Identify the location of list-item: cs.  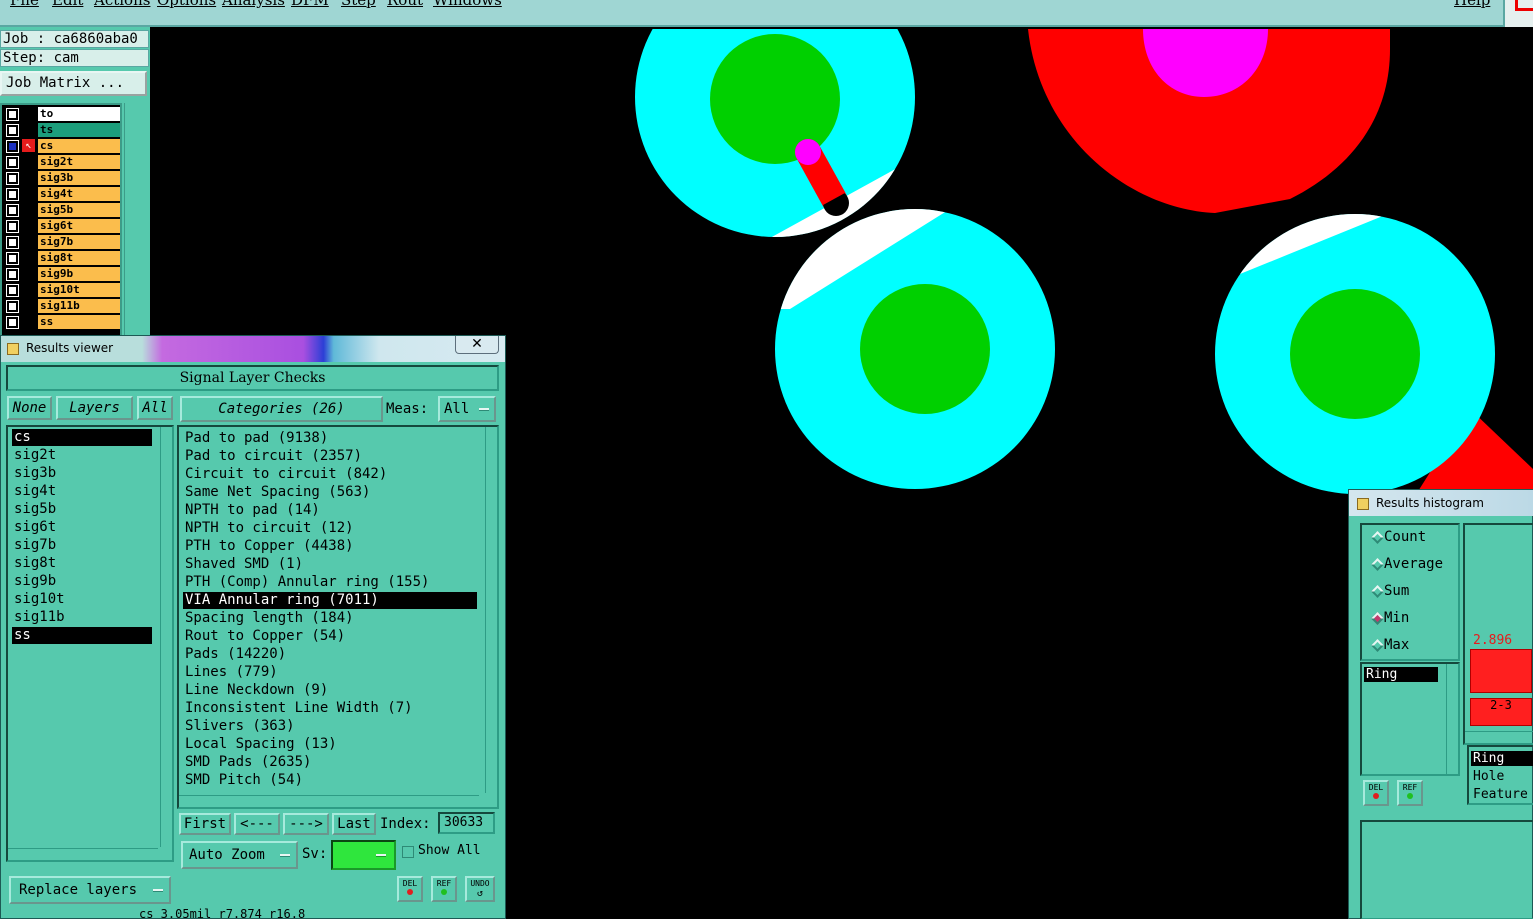
(82, 437).